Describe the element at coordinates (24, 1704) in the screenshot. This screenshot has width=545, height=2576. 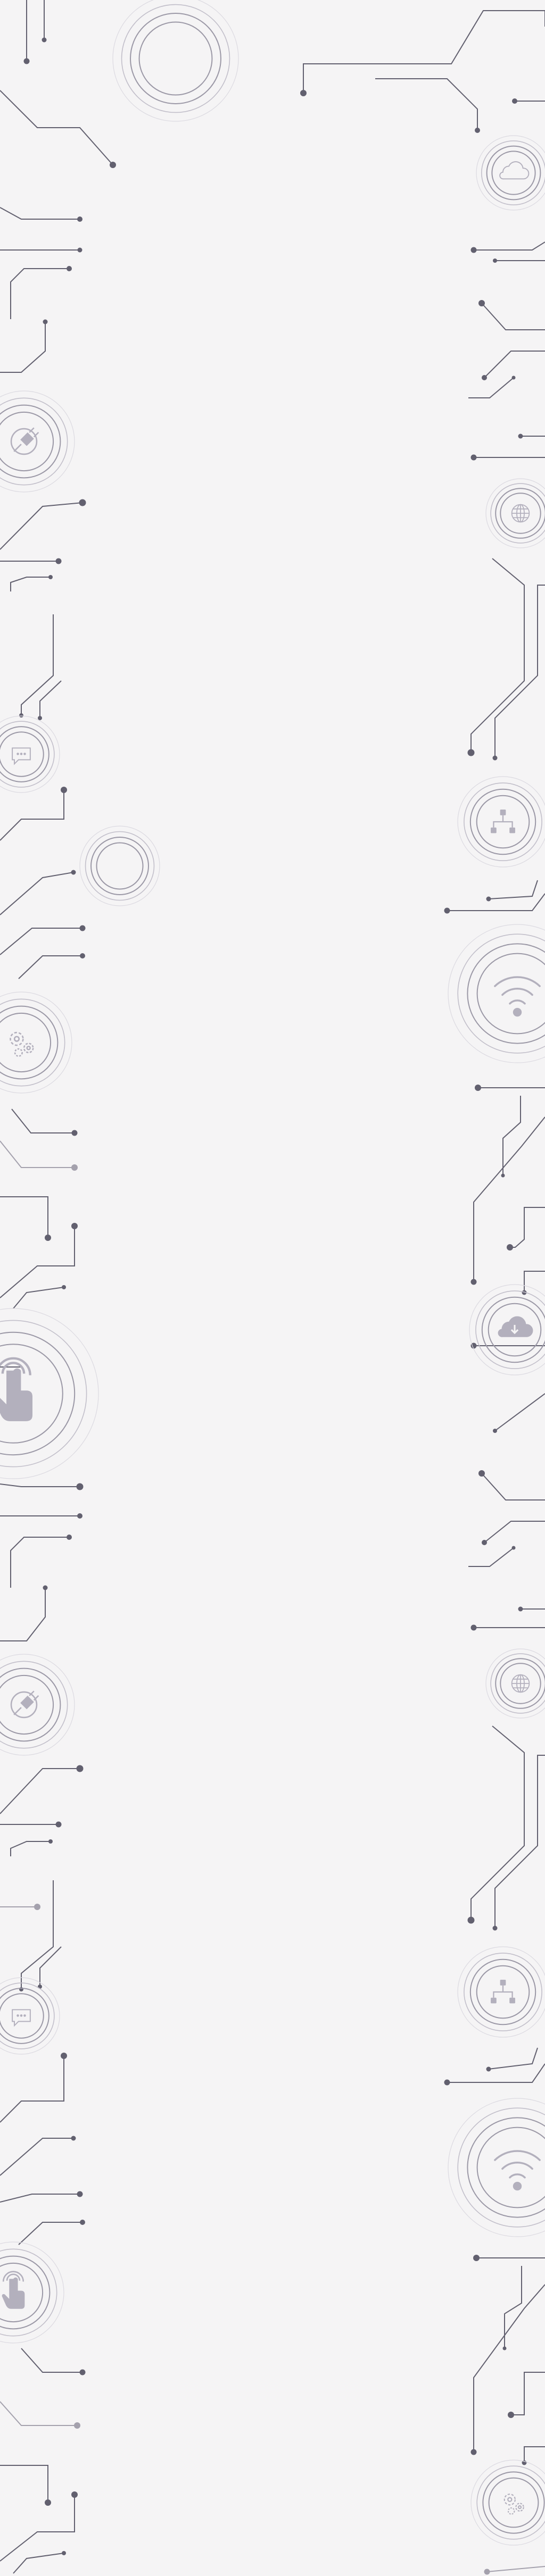
I see `plug-icon` at that location.